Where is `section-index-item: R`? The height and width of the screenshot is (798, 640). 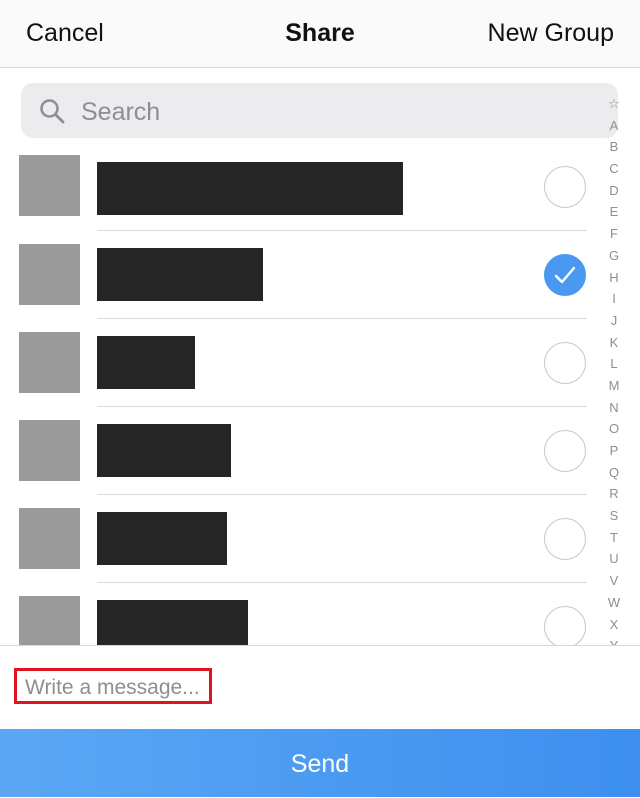
section-index-item: R is located at coordinates (614, 494).